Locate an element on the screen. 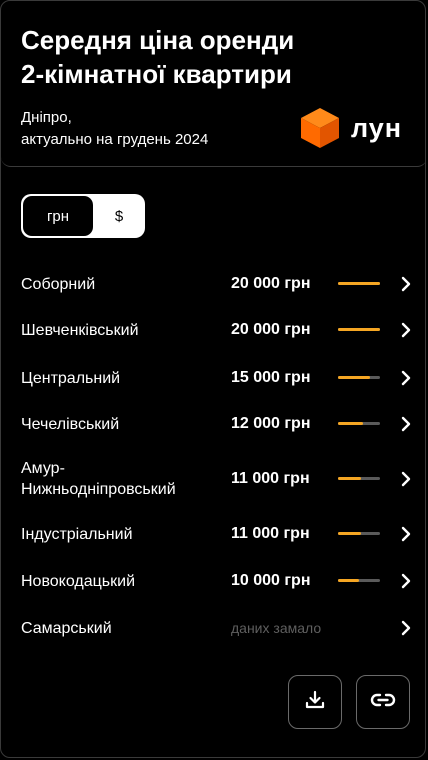 The image size is (428, 760). subtitle: Дніпро, актуально на грудень 2024 is located at coordinates (114, 129).